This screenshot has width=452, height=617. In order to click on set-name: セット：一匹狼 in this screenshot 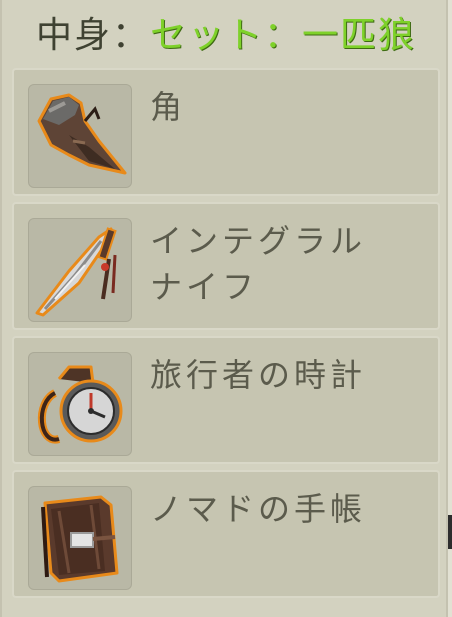, I will do `click(283, 35)`.